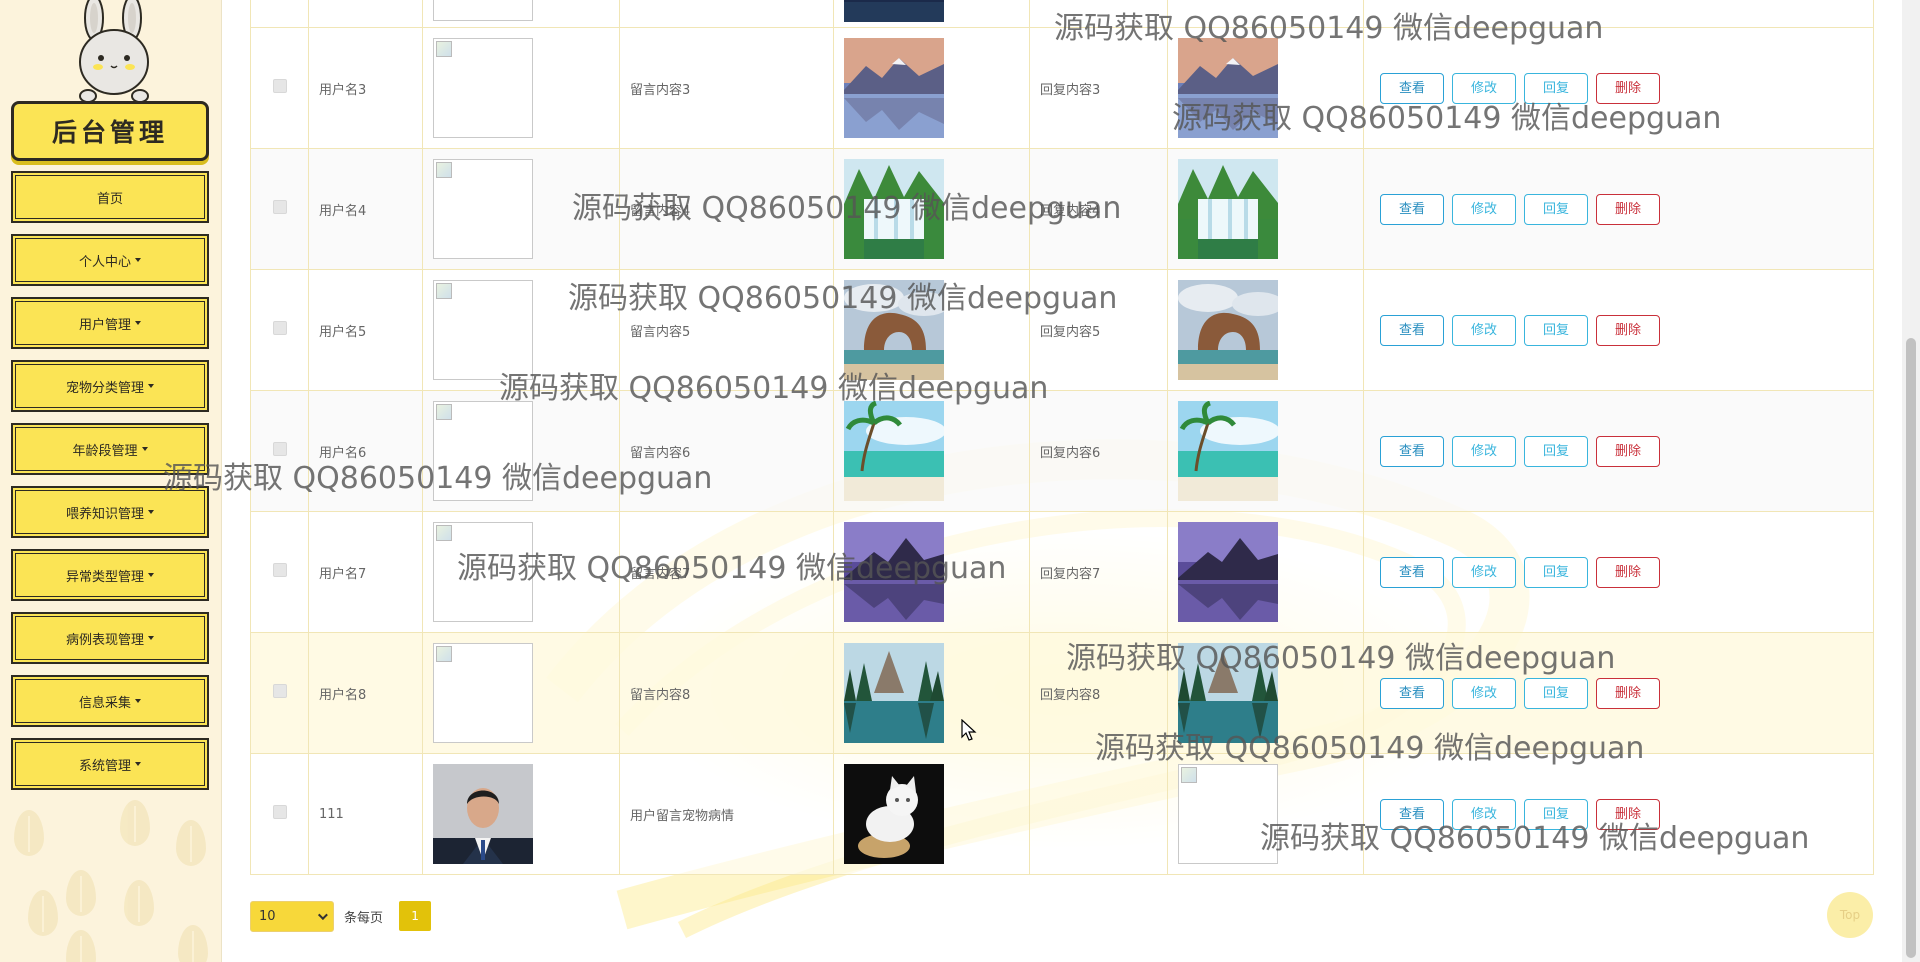  Describe the element at coordinates (104, 388) in the screenshot. I see `menu-item-label: 宠物分类管理` at that location.